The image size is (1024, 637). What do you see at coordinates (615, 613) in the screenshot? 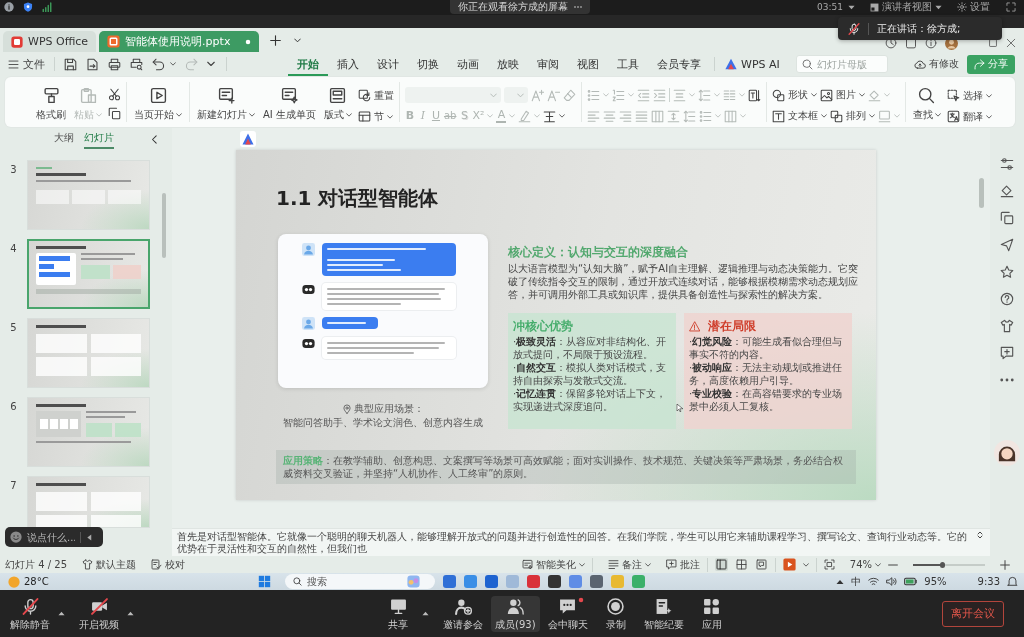
I see `record-button: 录制` at bounding box center [615, 613].